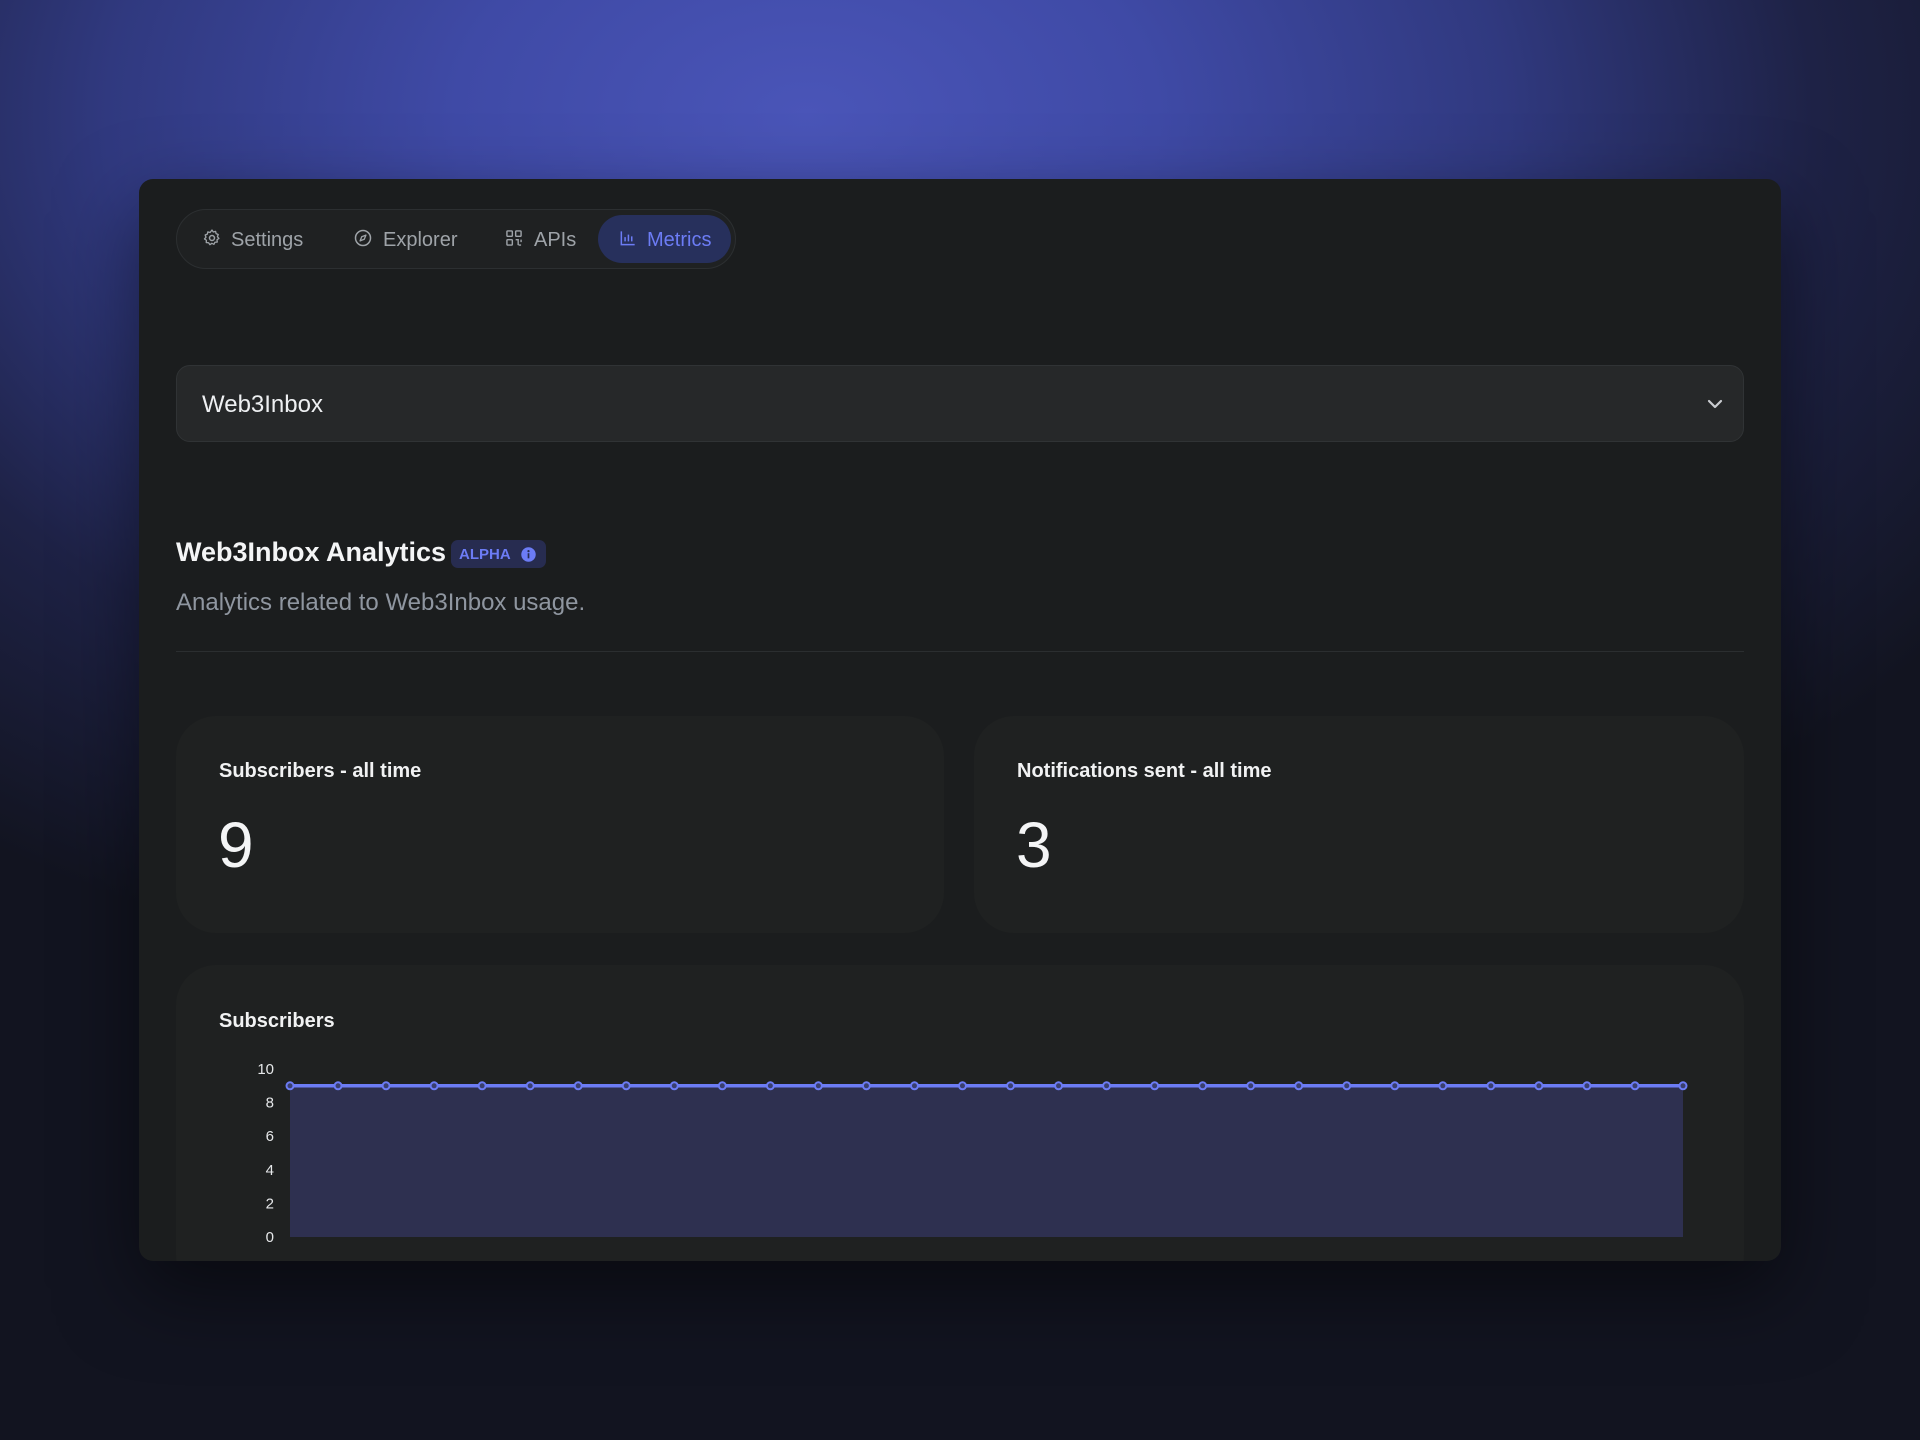  I want to click on y-tick-label: 4, so click(270, 1170).